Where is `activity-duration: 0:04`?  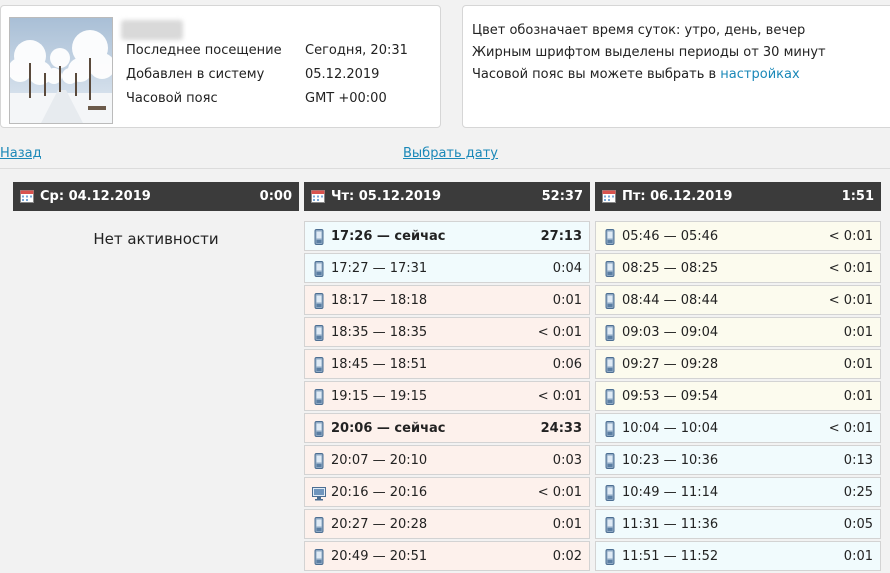 activity-duration: 0:04 is located at coordinates (567, 268).